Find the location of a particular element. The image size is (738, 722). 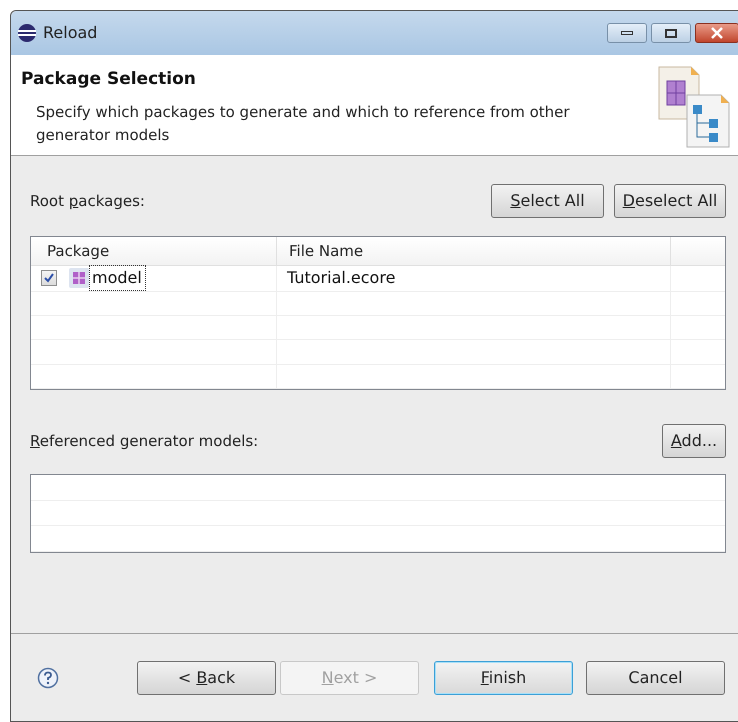

root-packages-label: Root packages: is located at coordinates (87, 201).